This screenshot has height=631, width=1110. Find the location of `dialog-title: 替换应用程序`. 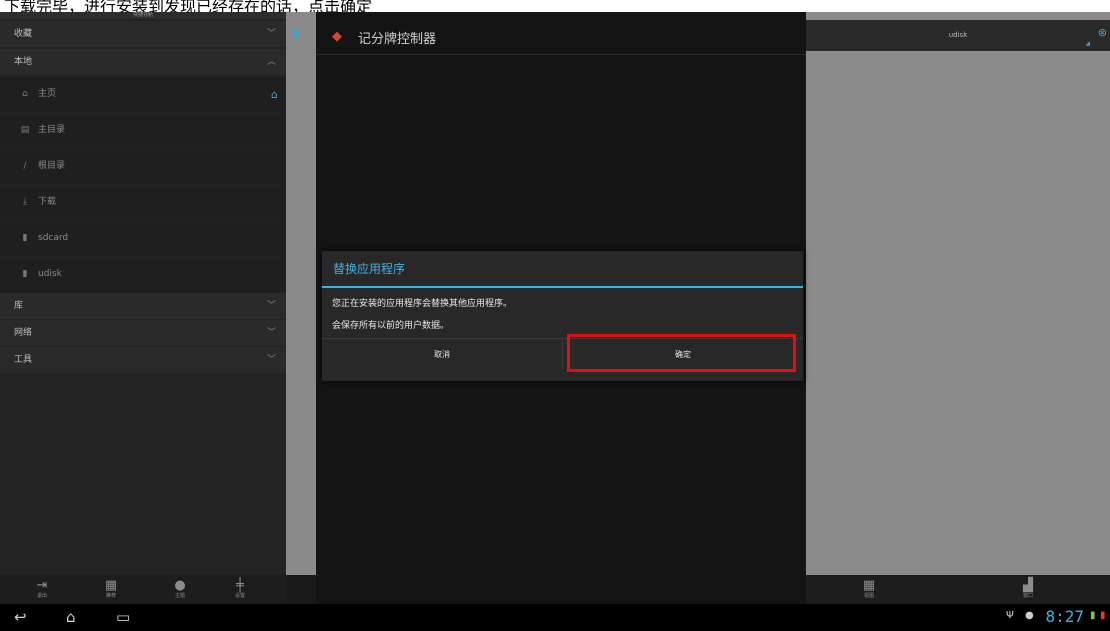

dialog-title: 替换应用程序 is located at coordinates (562, 269).